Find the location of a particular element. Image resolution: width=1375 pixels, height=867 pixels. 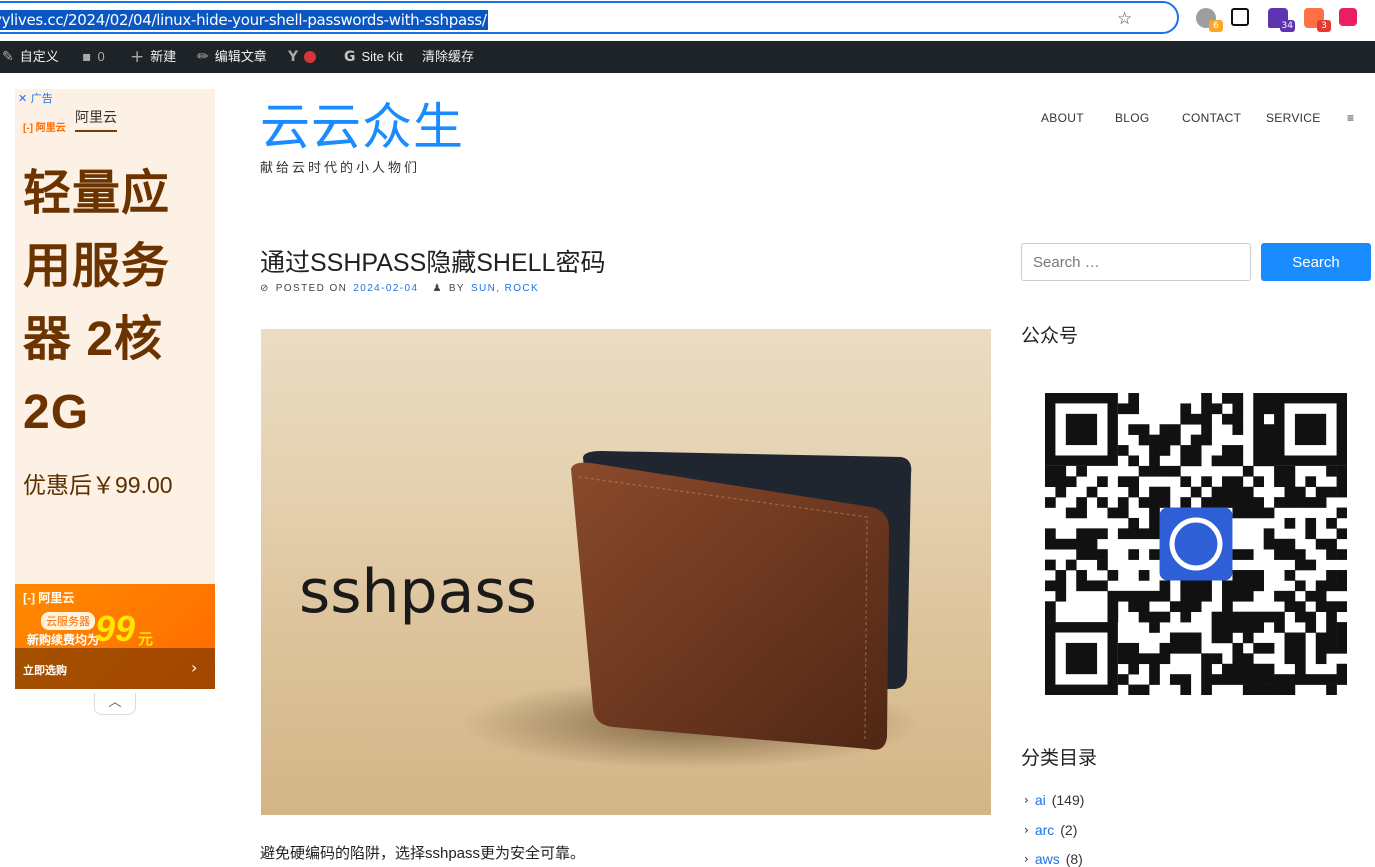

category-count: (2) is located at coordinates (1069, 830).